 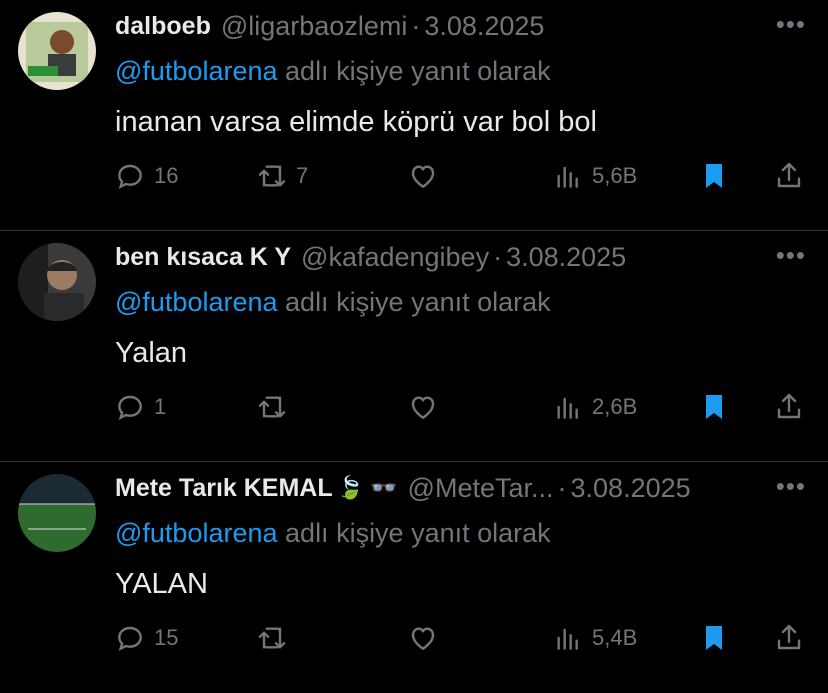 What do you see at coordinates (356, 122) in the screenshot?
I see `tweet-text: inanan varsa elimde köprü var bol bol` at bounding box center [356, 122].